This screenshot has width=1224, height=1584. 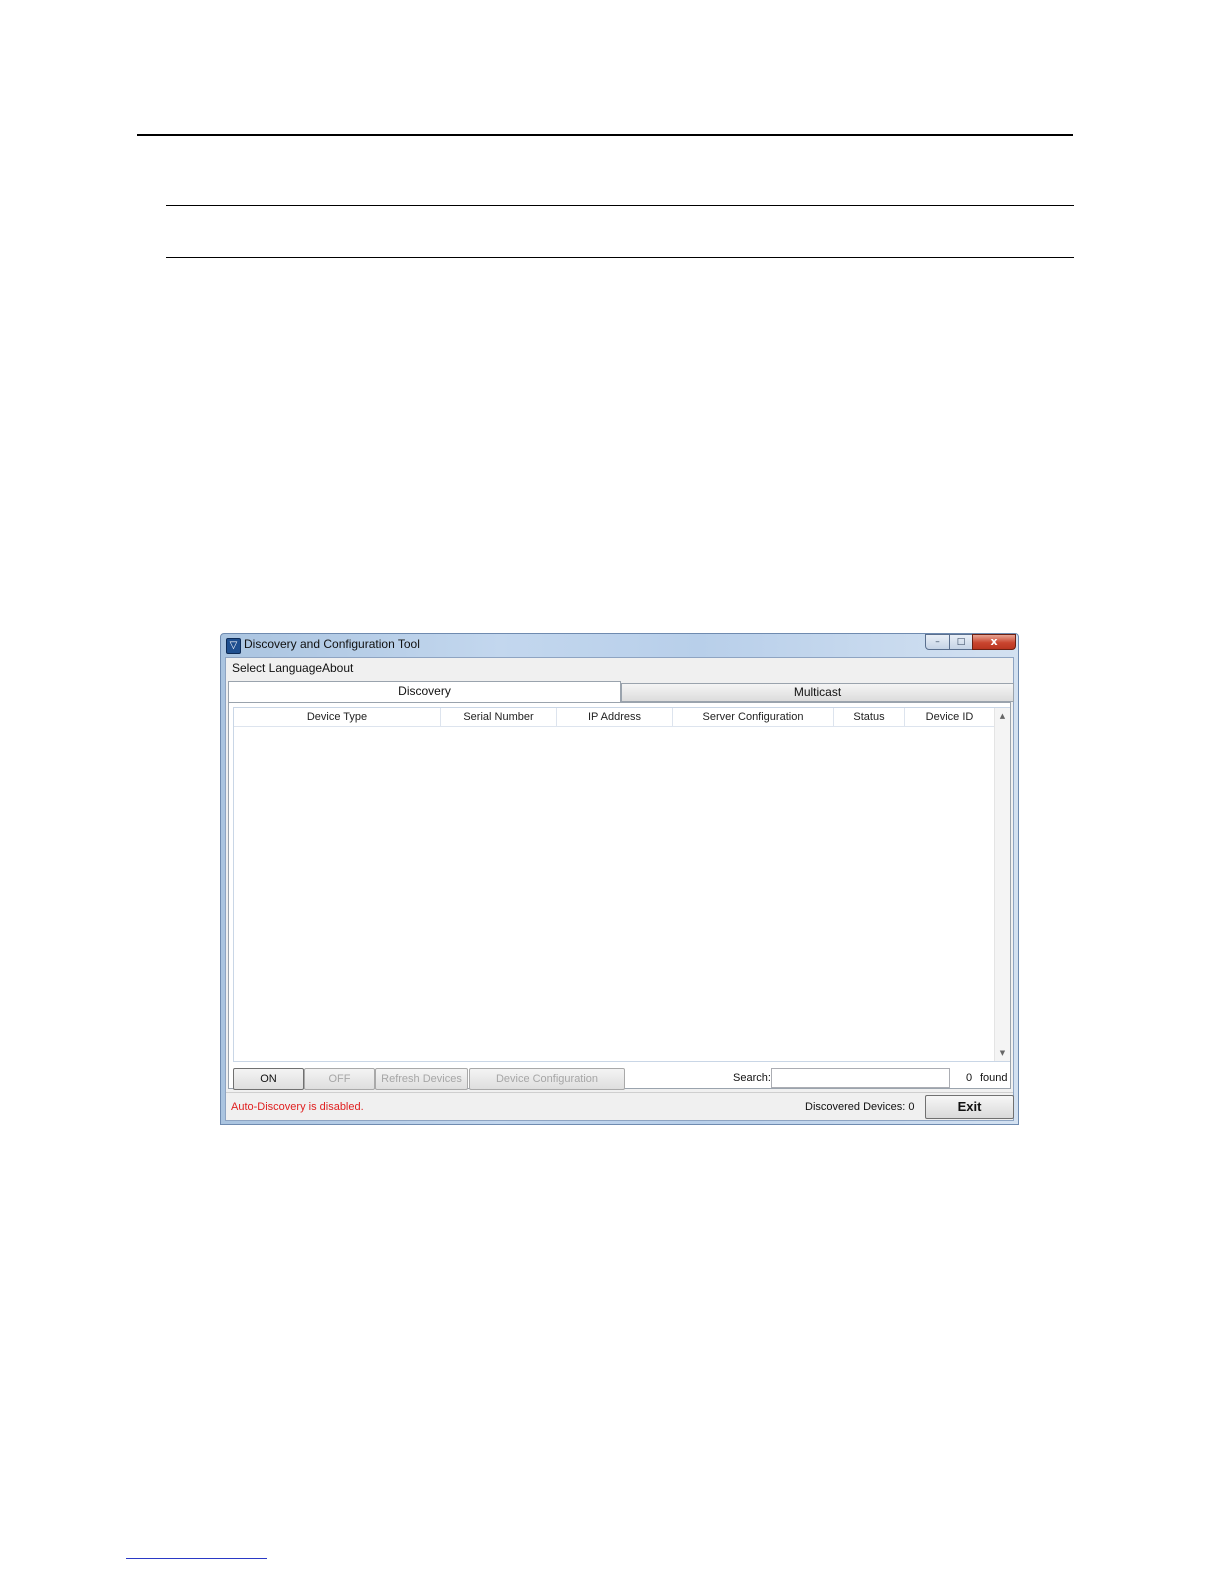 I want to click on minimize-button: –, so click(x=937, y=642).